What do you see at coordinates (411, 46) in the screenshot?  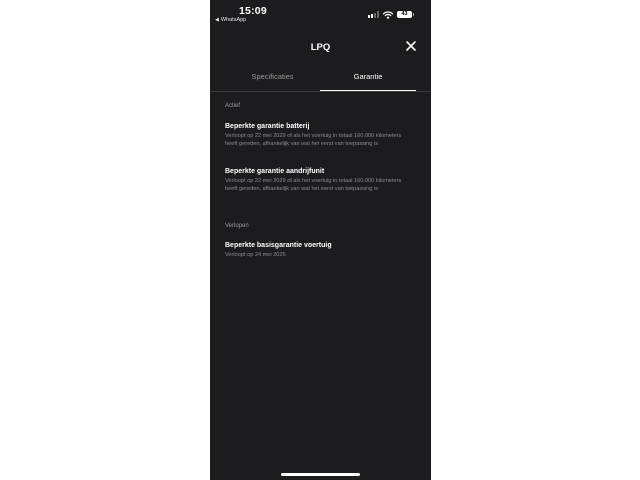 I see `close-icon` at bounding box center [411, 46].